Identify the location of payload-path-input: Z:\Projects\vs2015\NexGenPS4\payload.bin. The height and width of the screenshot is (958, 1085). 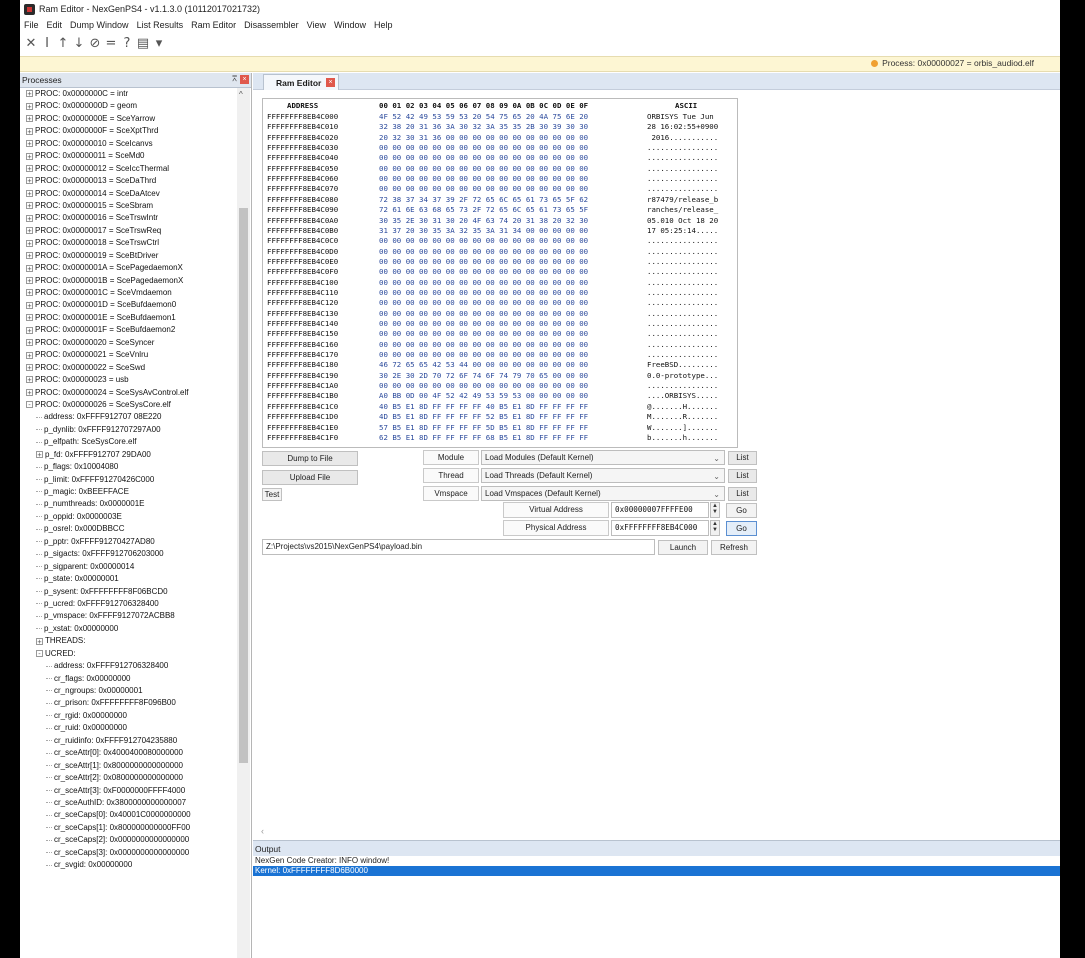
(458, 547).